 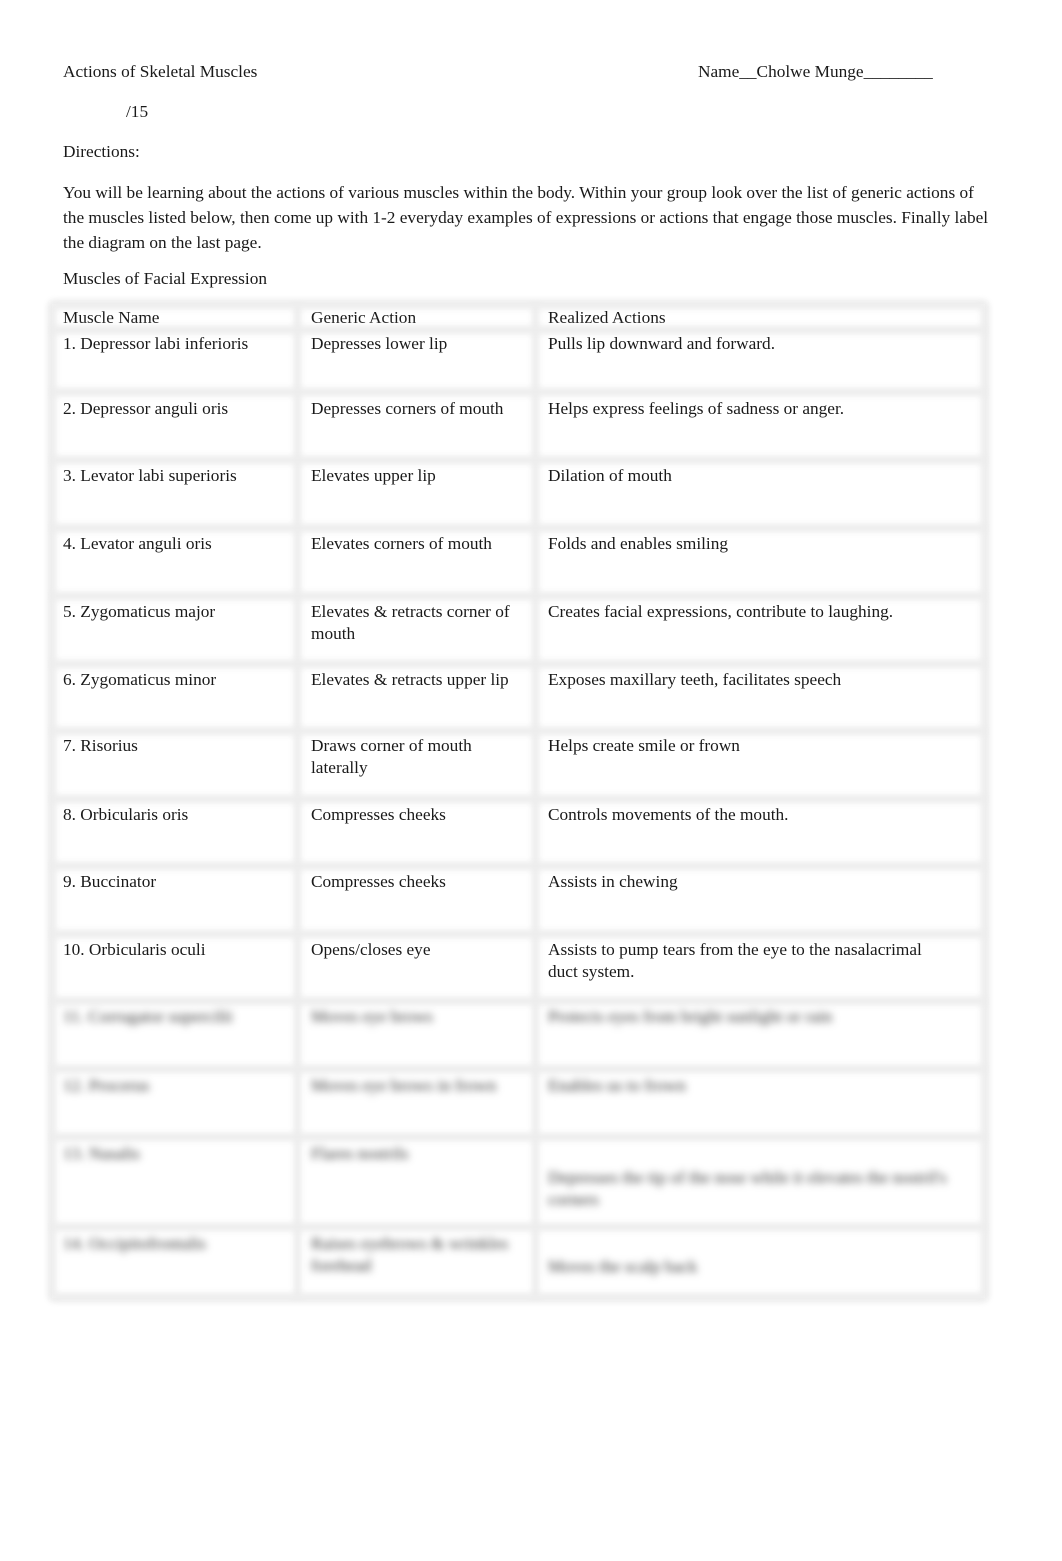 I want to click on realized-action-cell: Folds and enables smiling, so click(x=638, y=543).